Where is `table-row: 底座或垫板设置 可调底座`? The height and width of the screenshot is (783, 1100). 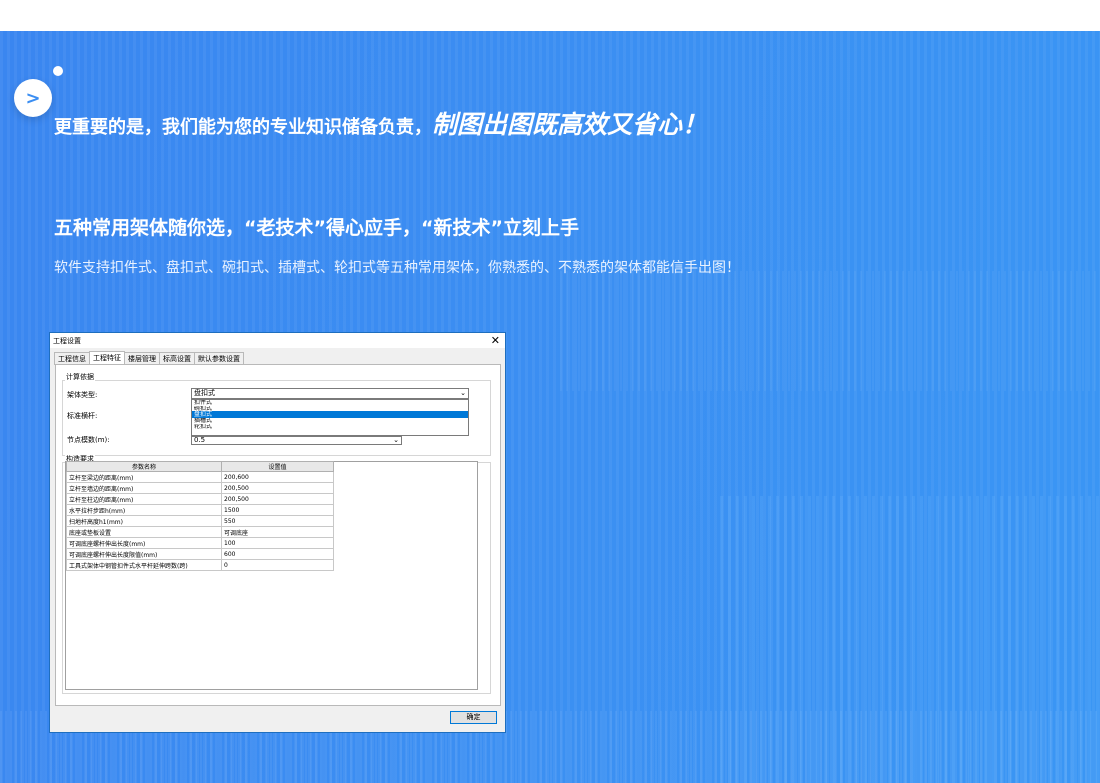
table-row: 底座或垫板设置 可调底座 is located at coordinates (200, 532).